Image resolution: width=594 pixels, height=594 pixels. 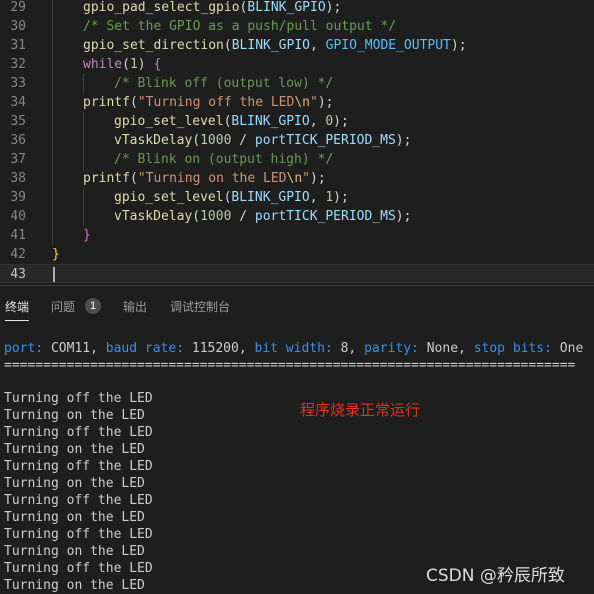 What do you see at coordinates (18, 121) in the screenshot?
I see `line-number: 35` at bounding box center [18, 121].